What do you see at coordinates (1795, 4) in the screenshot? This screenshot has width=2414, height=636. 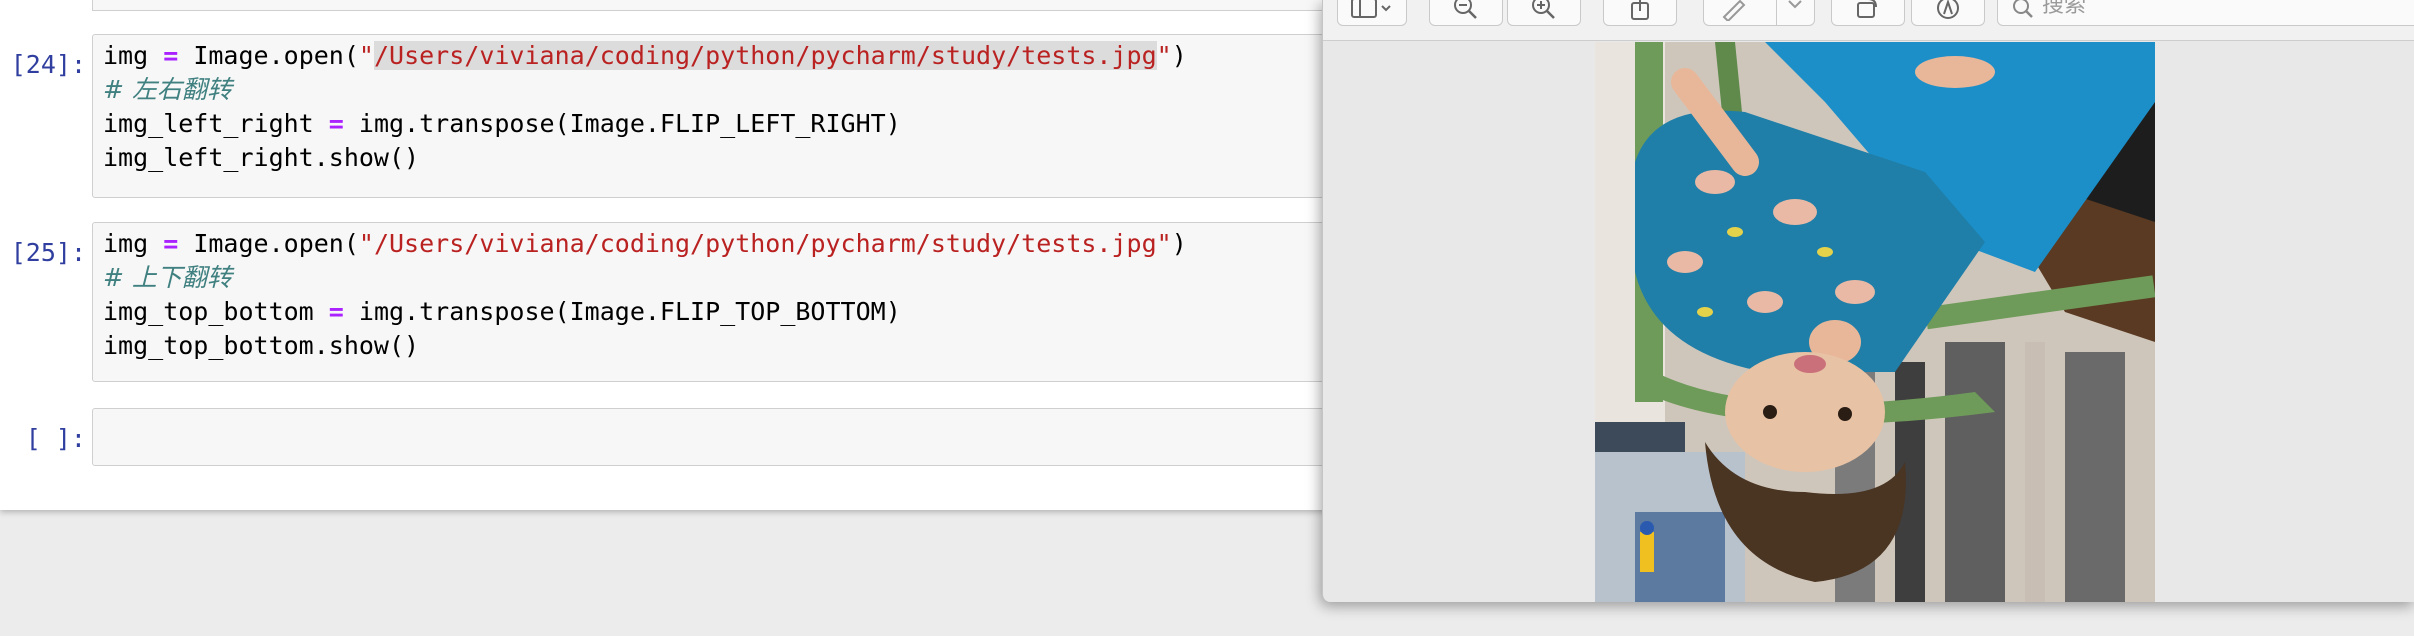 I see `chevron-down-icon` at bounding box center [1795, 4].